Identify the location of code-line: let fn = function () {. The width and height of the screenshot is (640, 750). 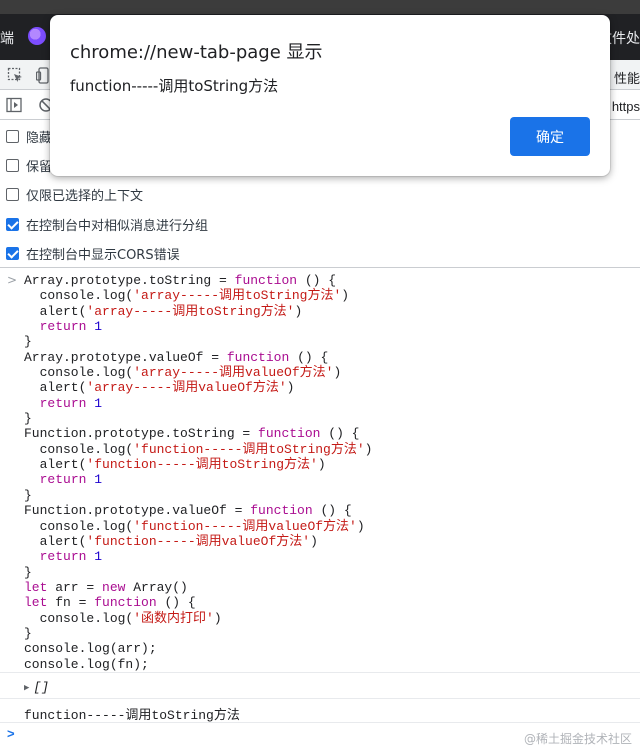
(110, 603).